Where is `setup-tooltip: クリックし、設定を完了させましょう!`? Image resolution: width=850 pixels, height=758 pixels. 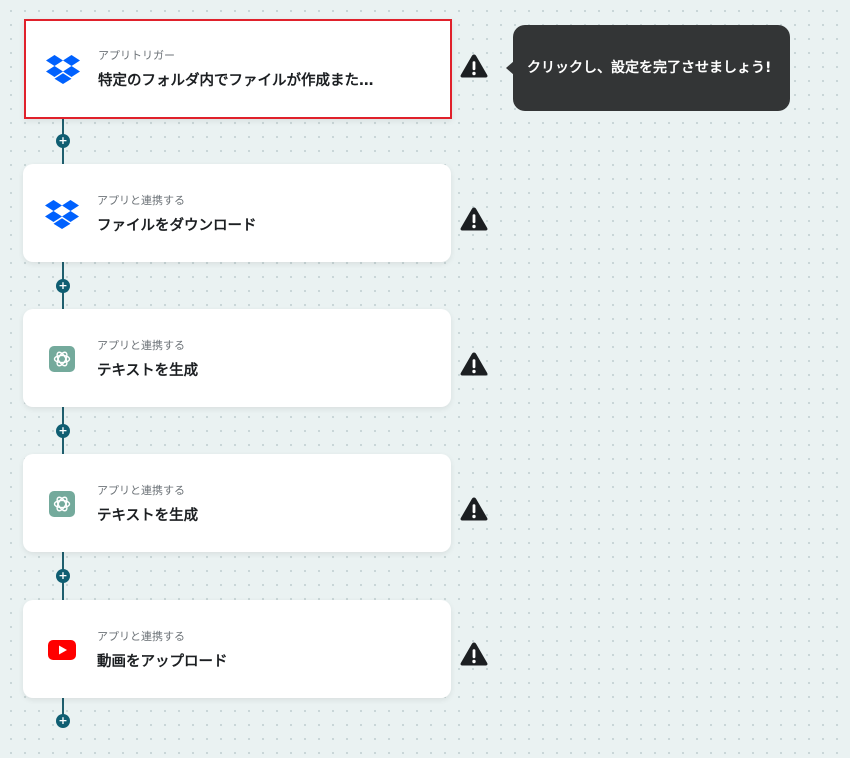
setup-tooltip: クリックし、設定を完了させましょう! is located at coordinates (648, 68).